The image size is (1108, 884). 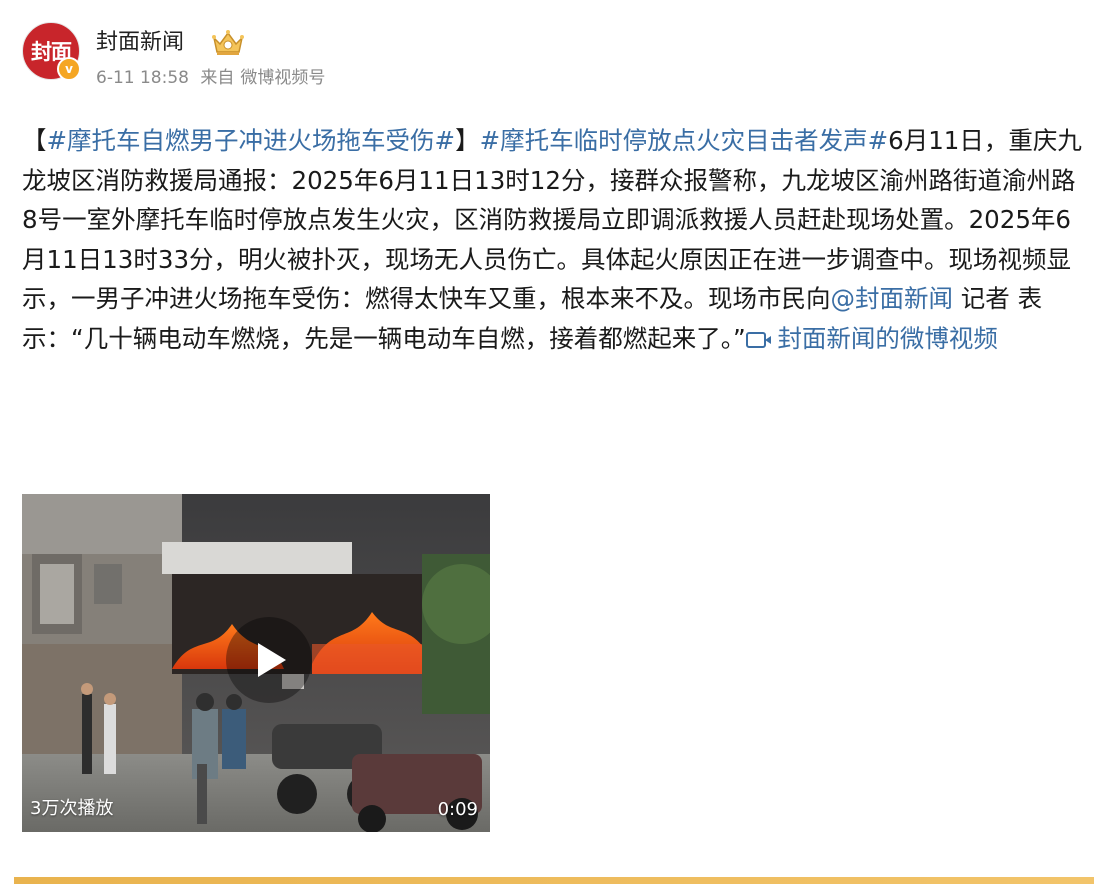 I want to click on video-link: 封面新闻的微博视频, so click(x=871, y=338).